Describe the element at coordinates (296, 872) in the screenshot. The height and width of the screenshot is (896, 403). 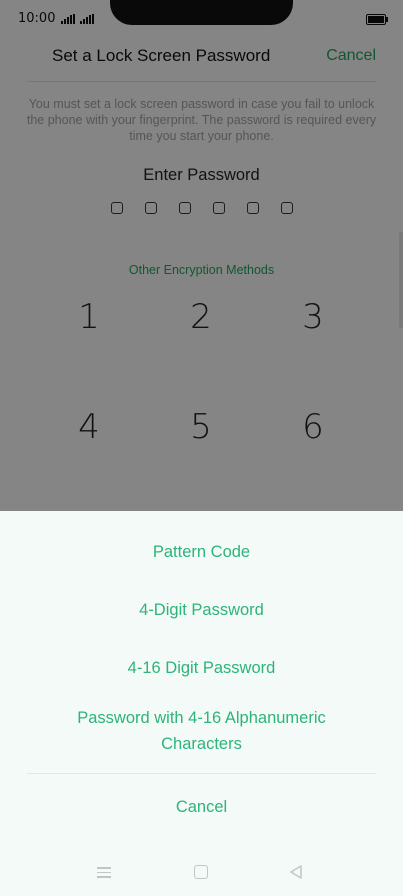
I see `back-icon` at that location.